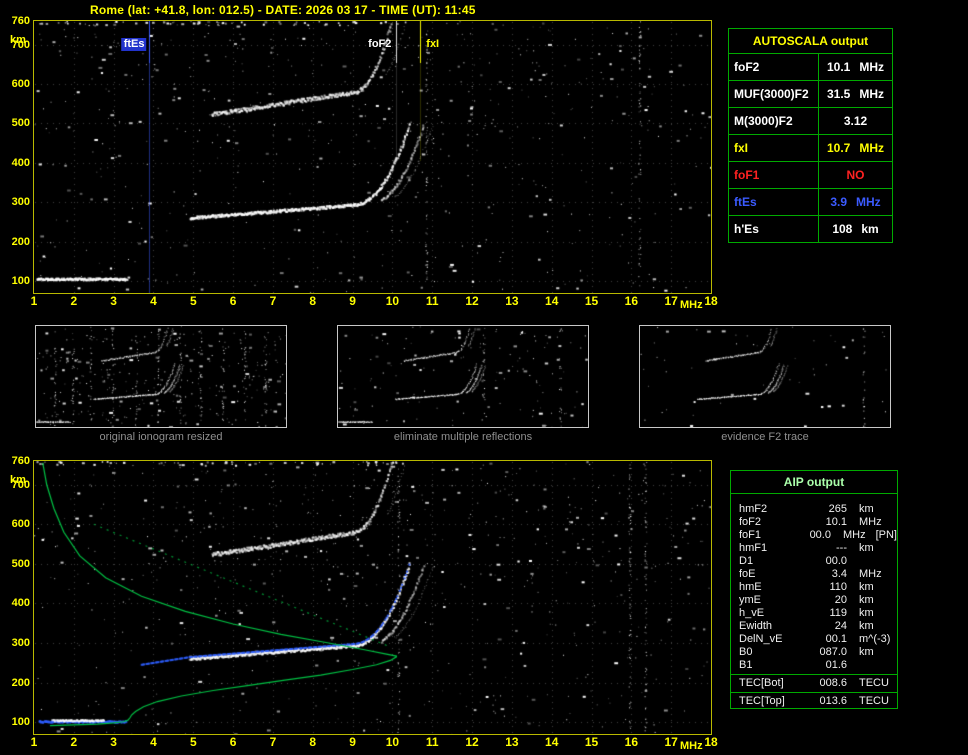  I want to click on x-tick-label: 10, so click(392, 301).